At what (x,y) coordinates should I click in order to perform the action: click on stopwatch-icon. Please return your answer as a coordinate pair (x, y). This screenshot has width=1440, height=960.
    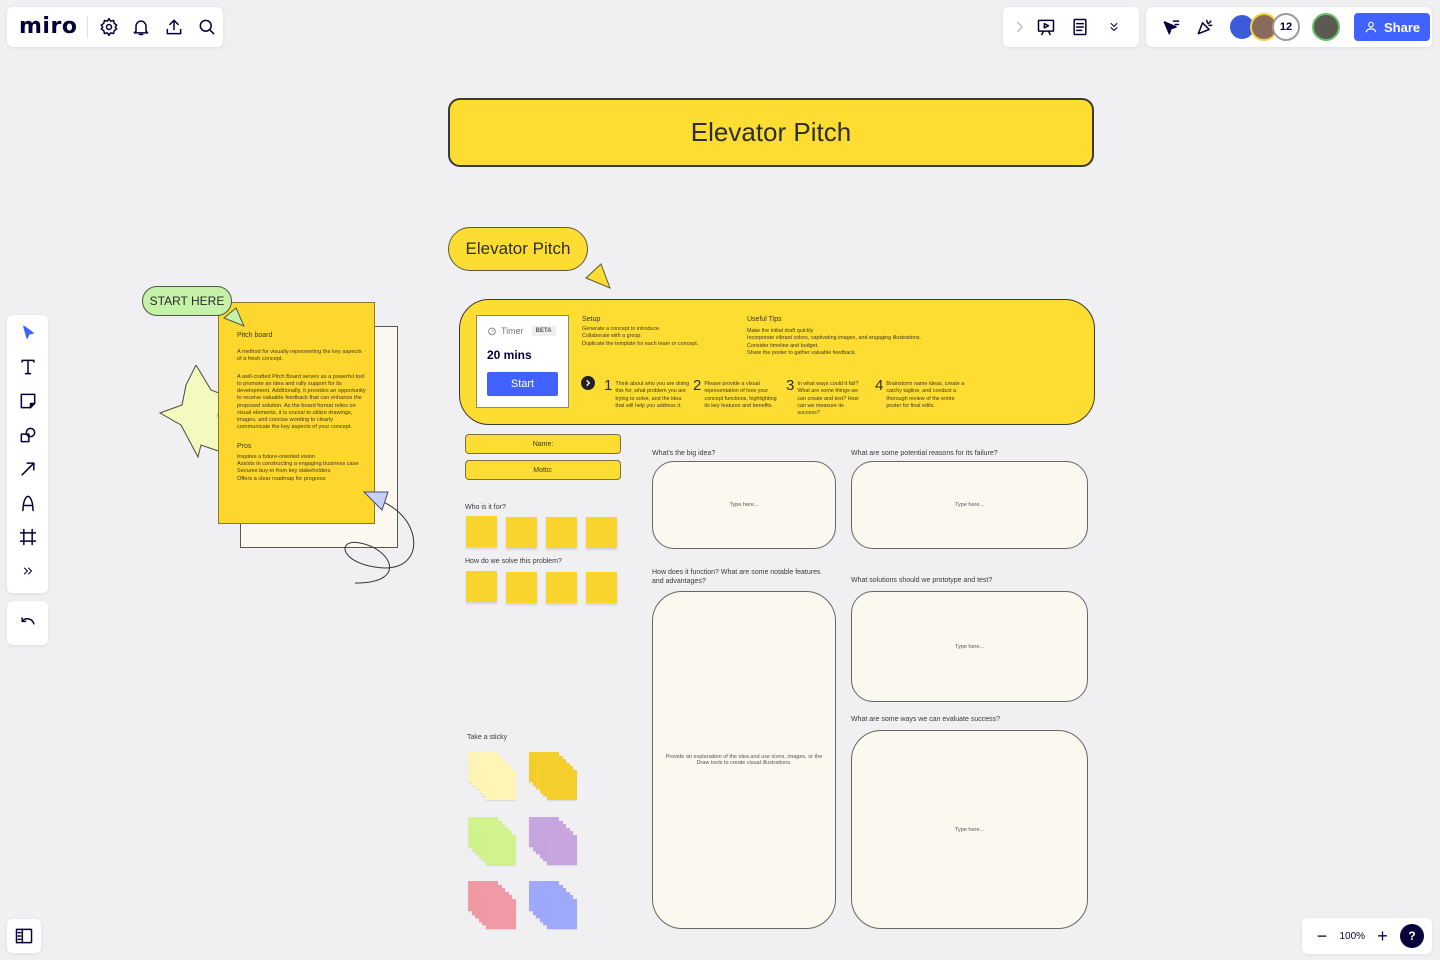
    Looking at the image, I should click on (492, 331).